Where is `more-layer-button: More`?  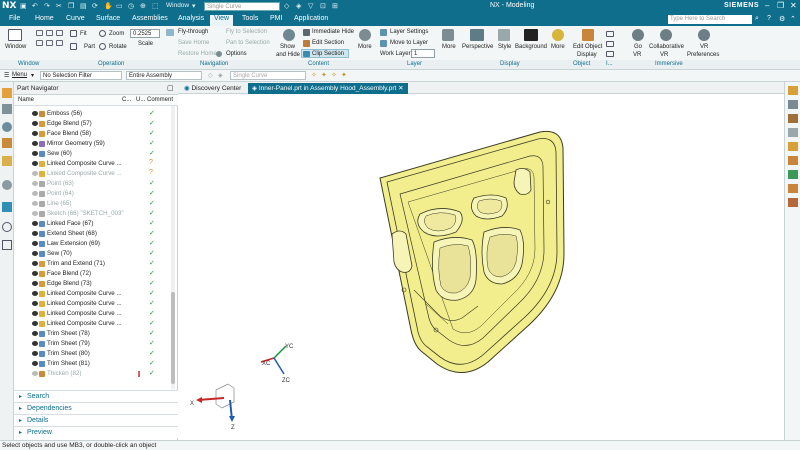
more-layer-button: More is located at coordinates (449, 47).